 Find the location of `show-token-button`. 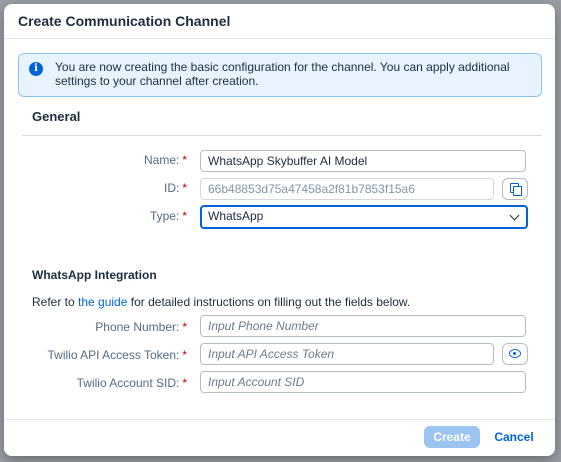

show-token-button is located at coordinates (515, 354).